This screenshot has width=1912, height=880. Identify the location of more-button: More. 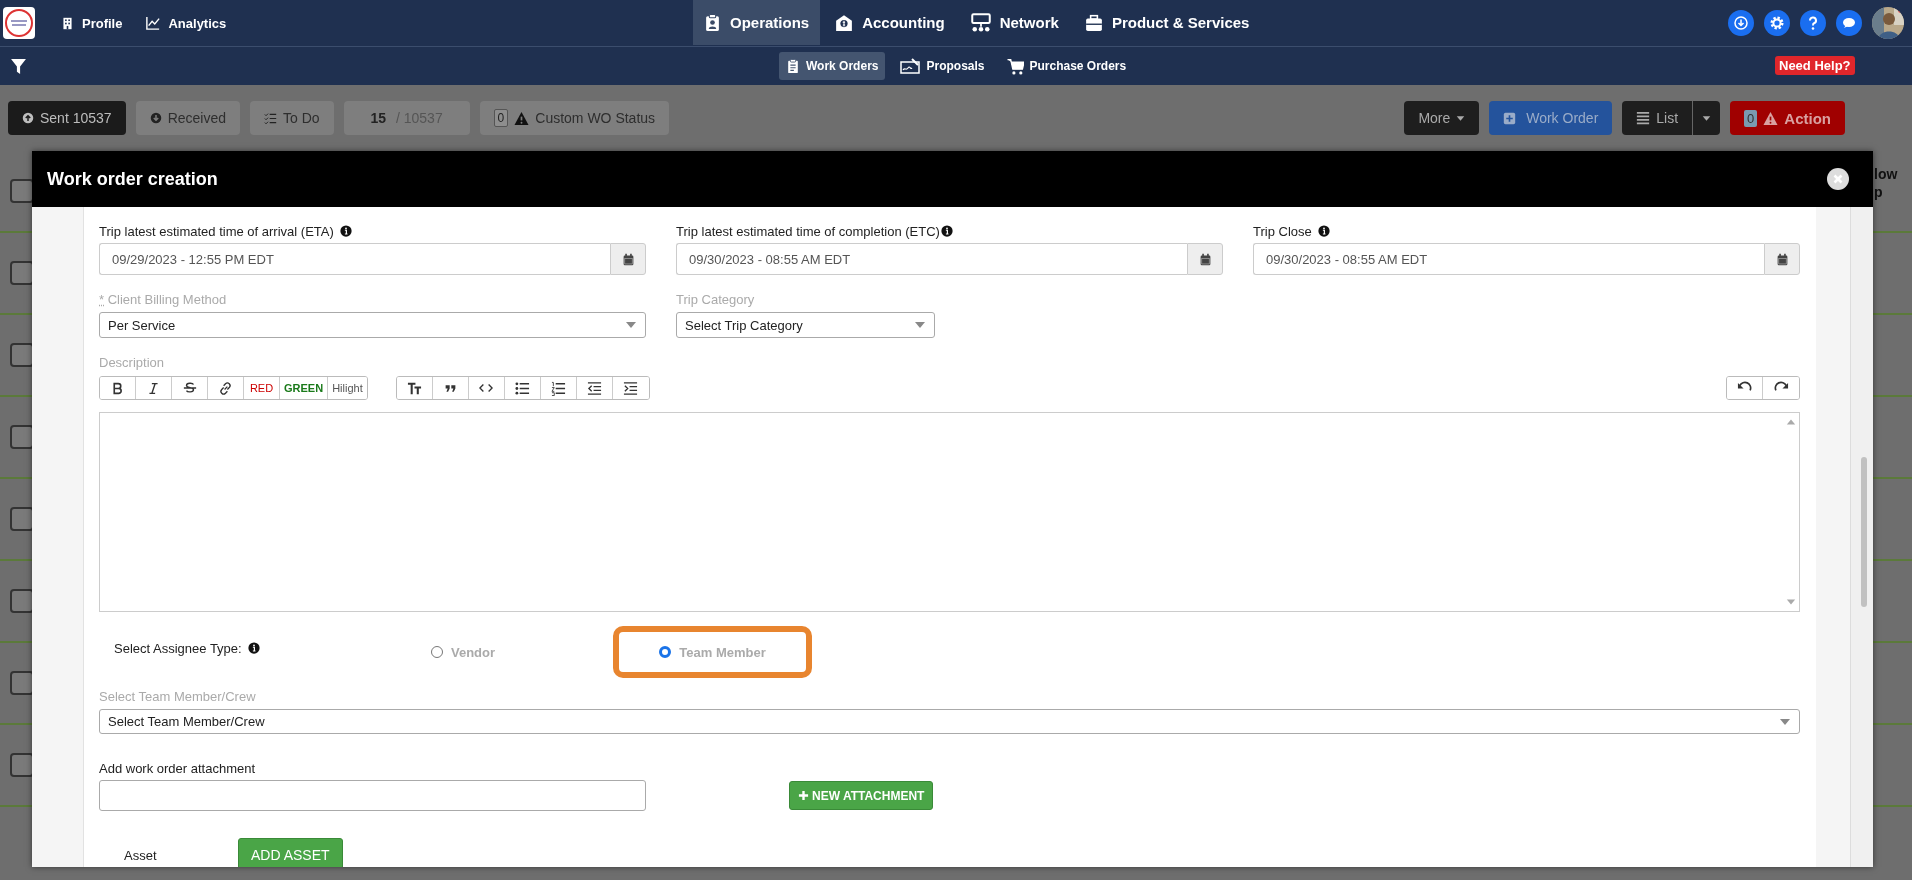
(1442, 118).